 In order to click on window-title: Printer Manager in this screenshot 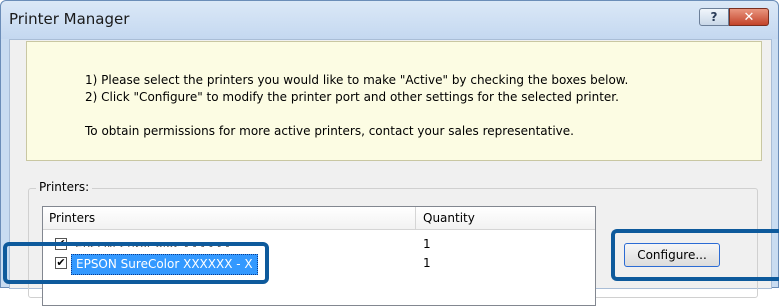, I will do `click(69, 19)`.